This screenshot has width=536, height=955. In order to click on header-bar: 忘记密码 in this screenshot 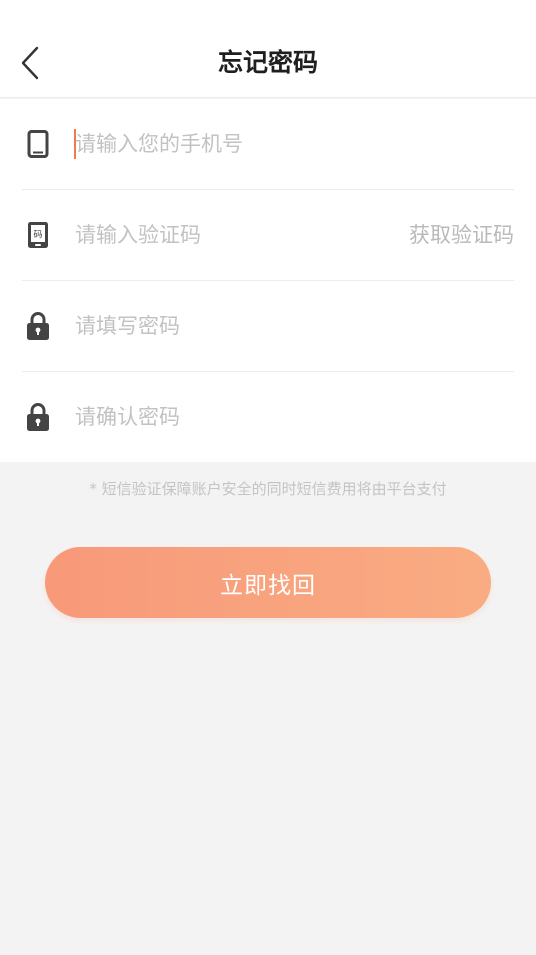, I will do `click(268, 49)`.